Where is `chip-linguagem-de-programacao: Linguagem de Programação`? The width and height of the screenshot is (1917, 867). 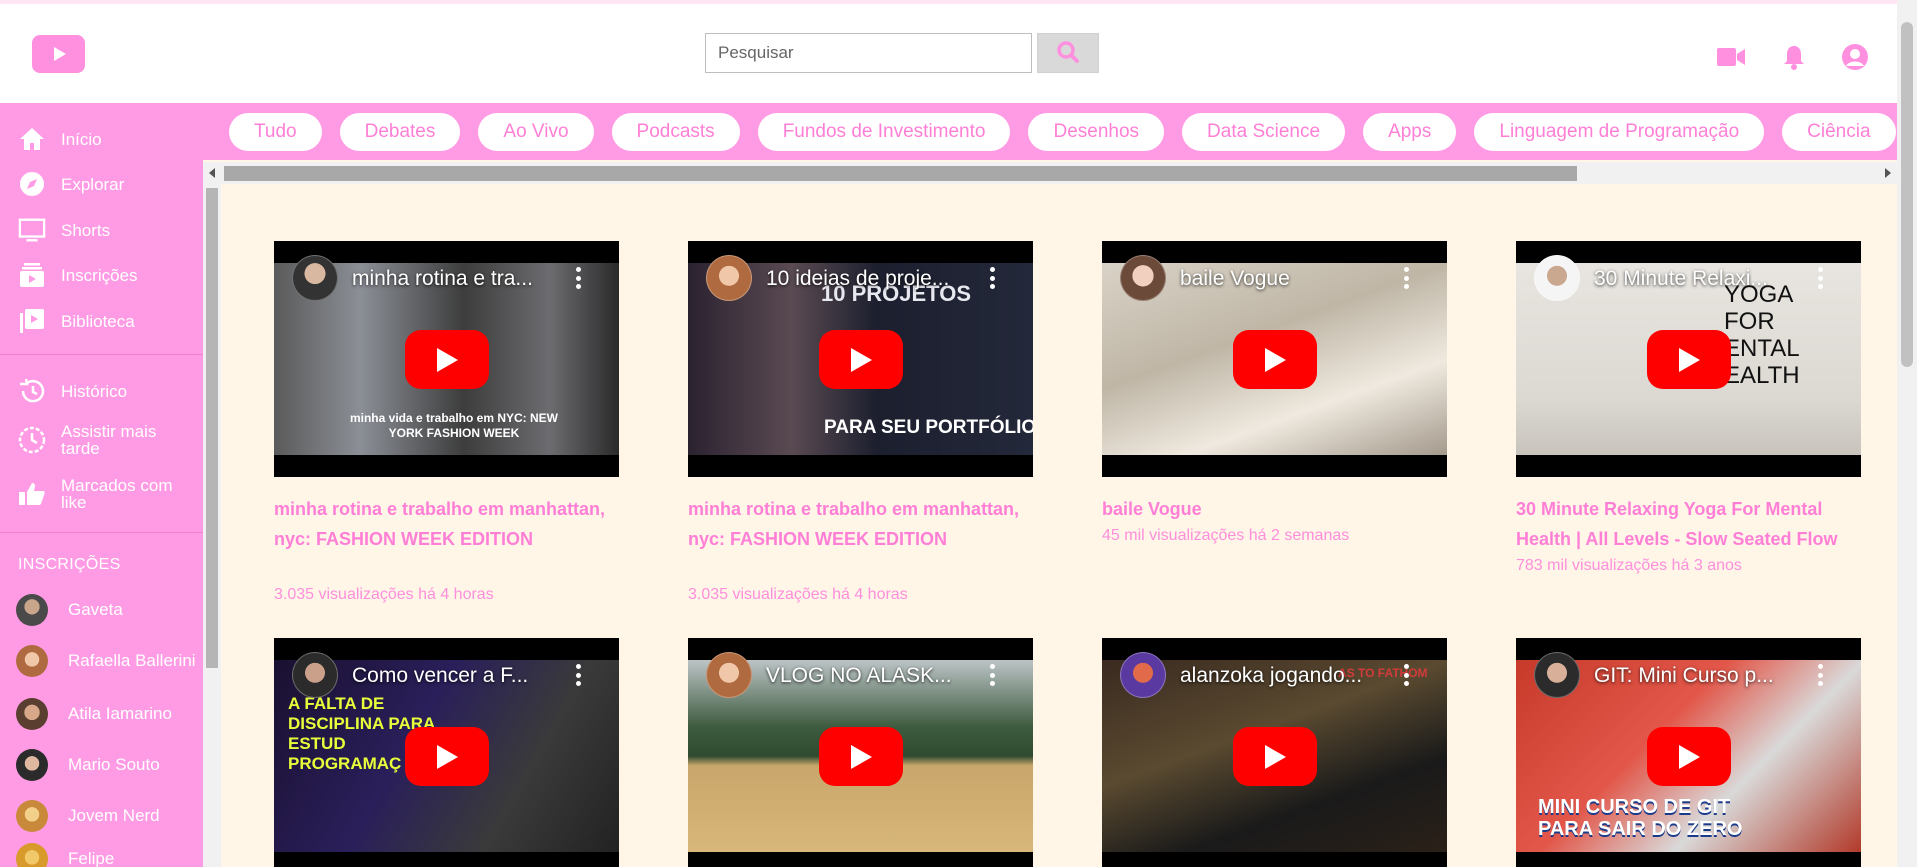
chip-linguagem-de-programacao: Linguagem de Programação is located at coordinates (1619, 132).